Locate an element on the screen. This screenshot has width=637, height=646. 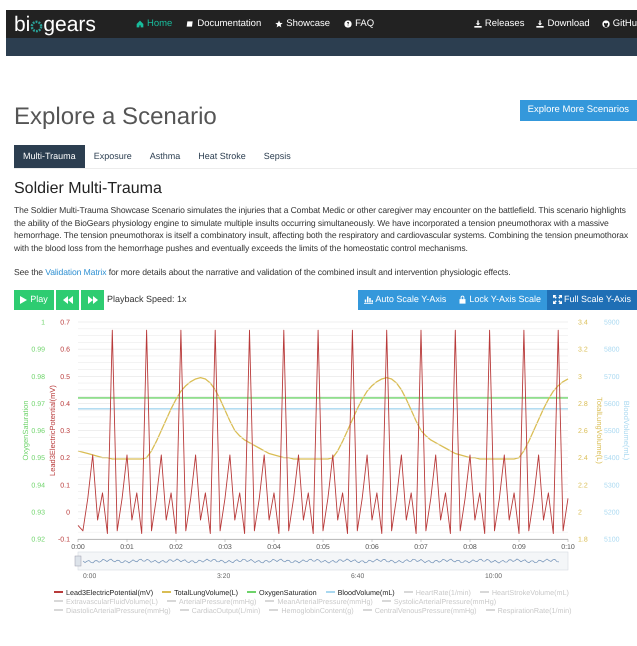
page-title: Explore a Scenario is located at coordinates (115, 117).